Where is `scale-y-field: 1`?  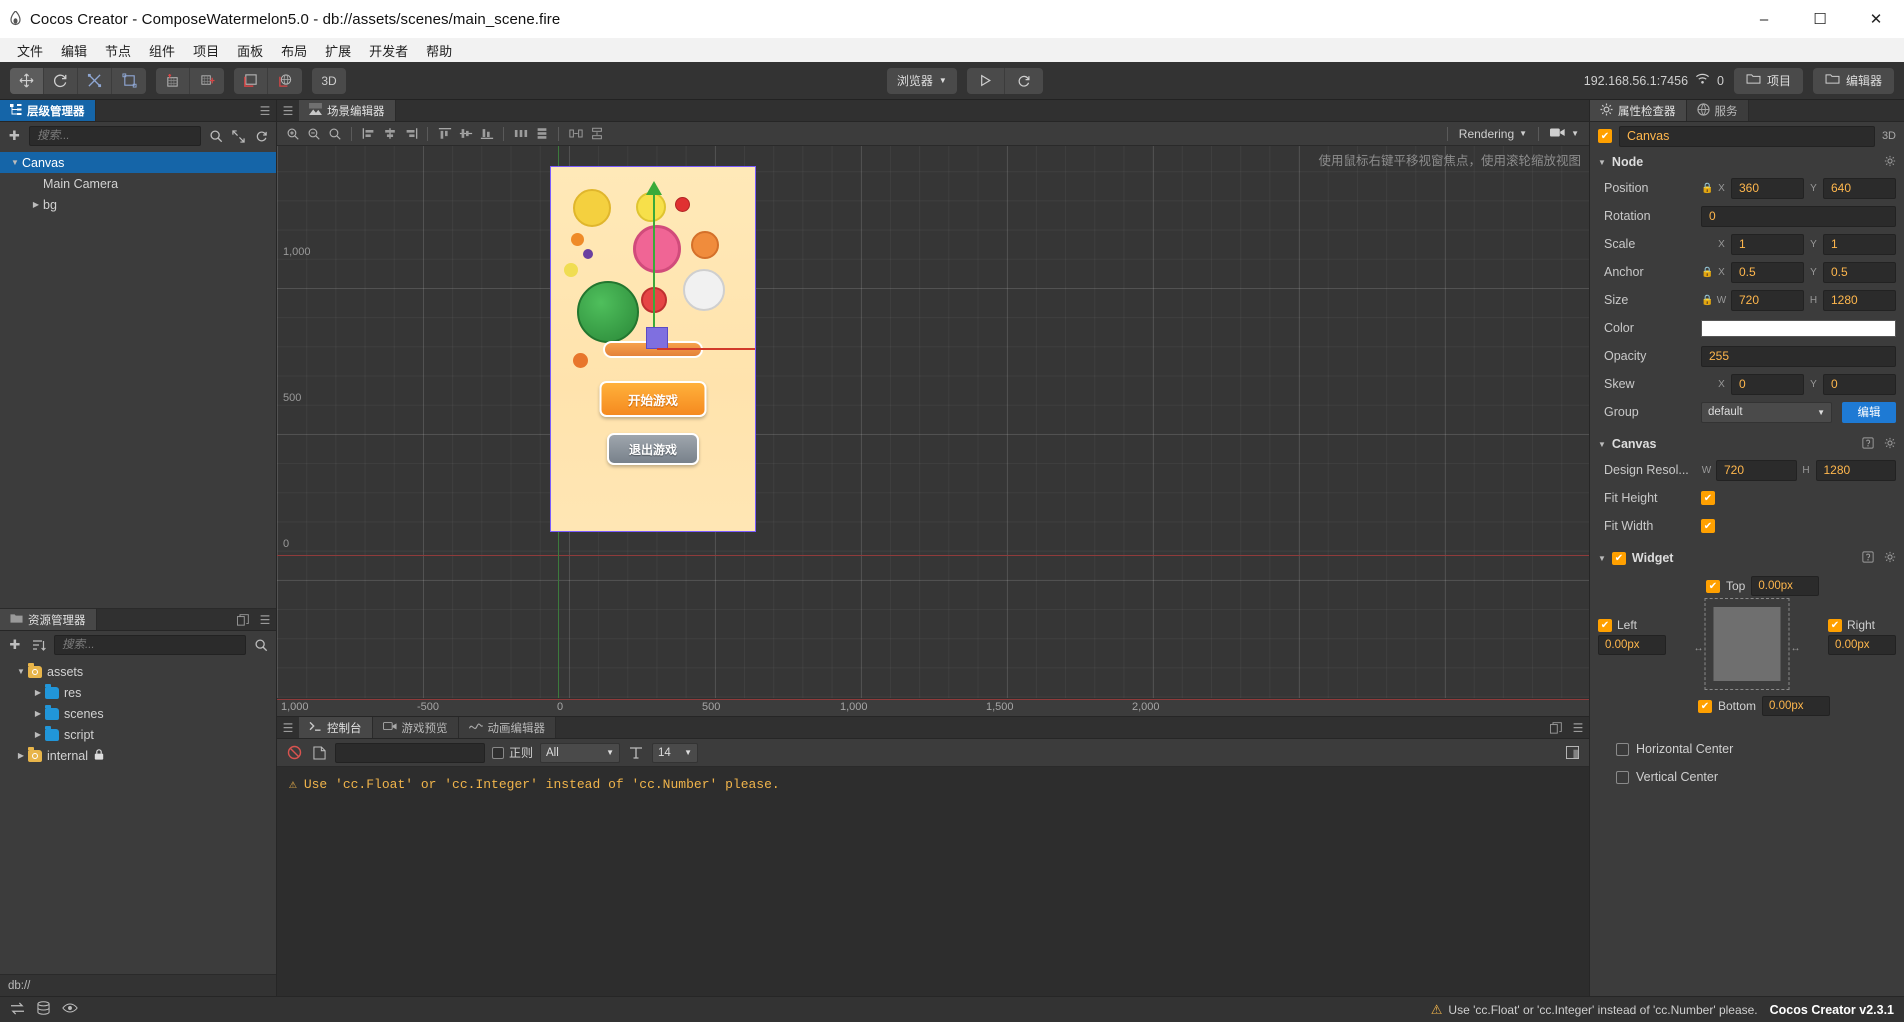 scale-y-field: 1 is located at coordinates (1859, 244).